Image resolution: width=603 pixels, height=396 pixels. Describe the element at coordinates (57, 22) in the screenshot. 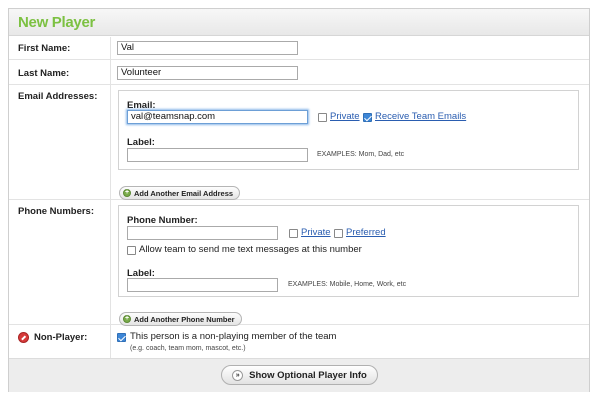

I see `page-title: New Player` at that location.